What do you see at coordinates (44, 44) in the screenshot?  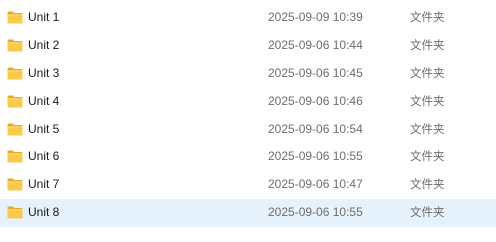 I see `file-name: Unit 2` at bounding box center [44, 44].